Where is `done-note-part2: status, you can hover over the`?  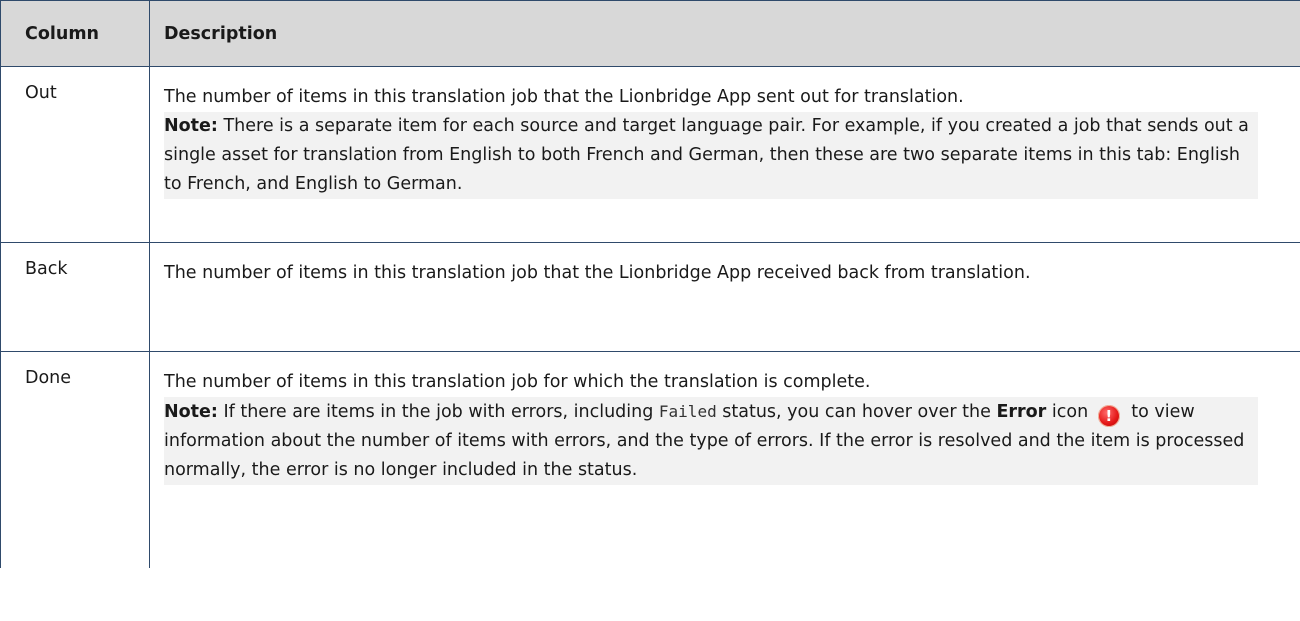 done-note-part2: status, you can hover over the is located at coordinates (856, 412).